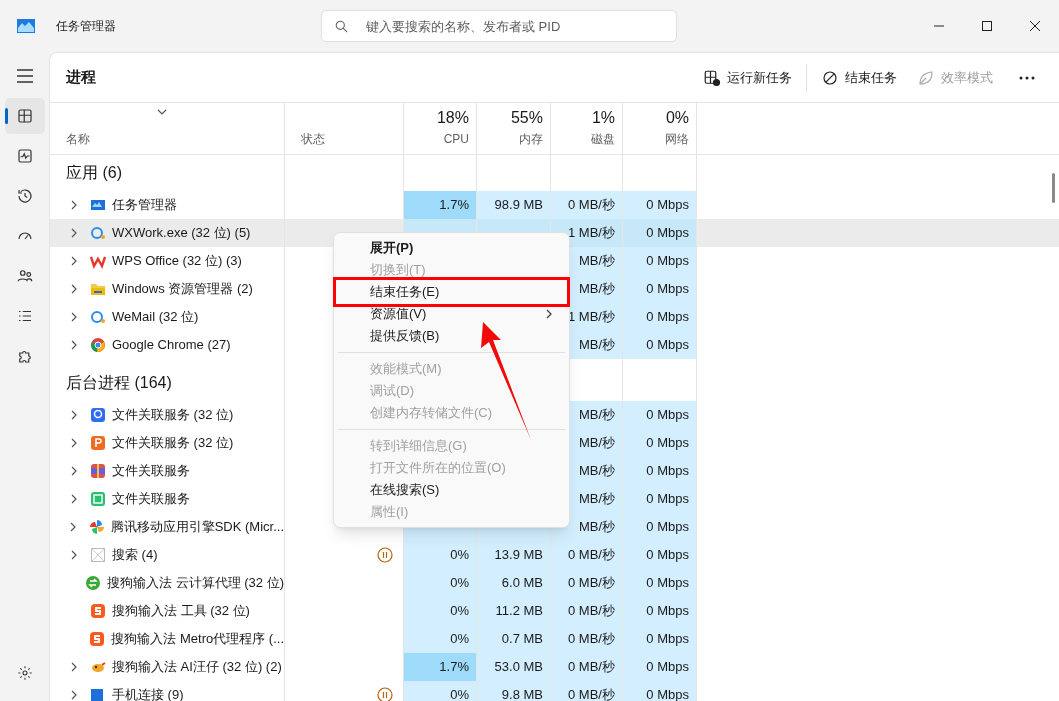 The height and width of the screenshot is (701, 1059). Describe the element at coordinates (514, 555) in the screenshot. I see `table-cell: 13.9 MB` at that location.